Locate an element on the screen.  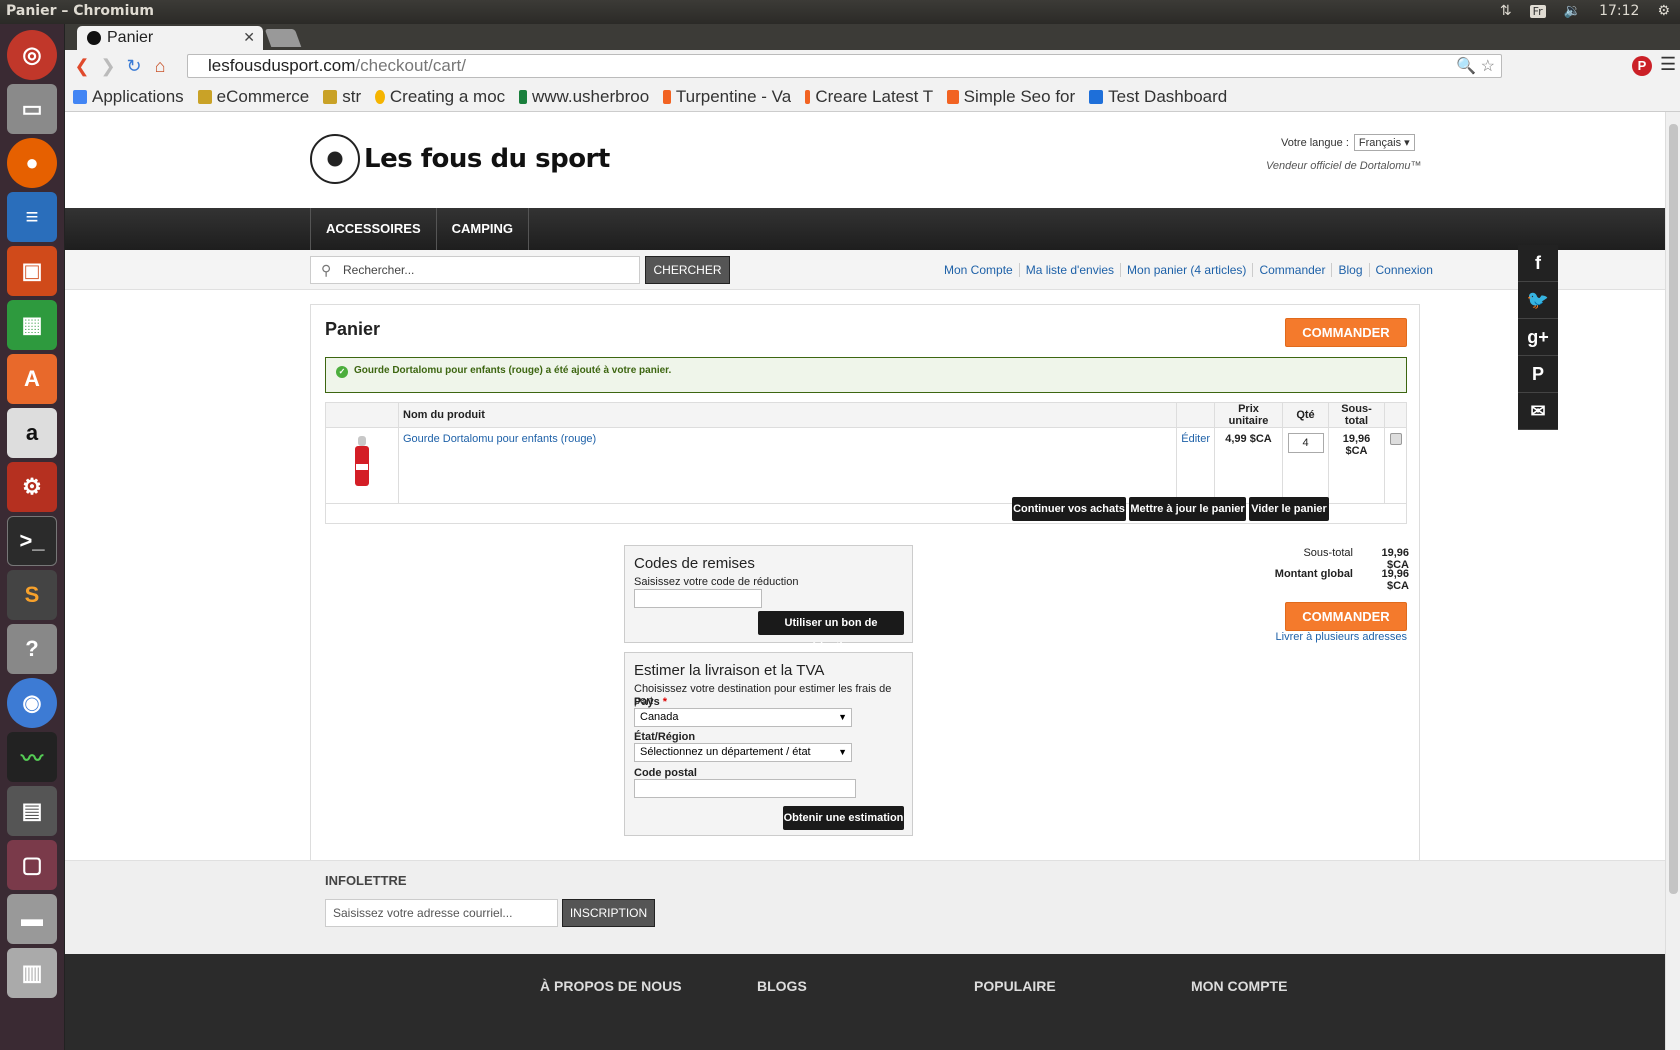
zip-input is located at coordinates (745, 788).